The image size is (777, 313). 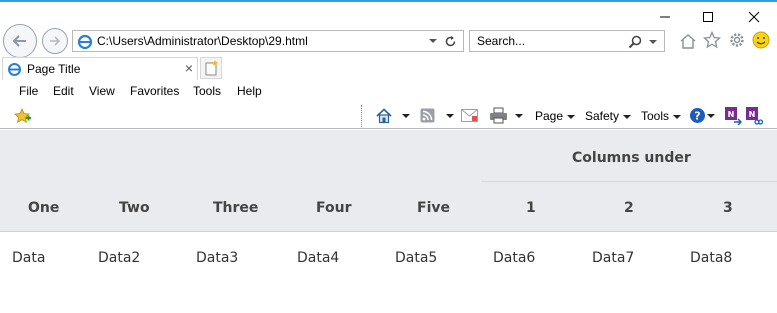 I want to click on tab-page-title: Page Title ×, so click(x=100, y=68).